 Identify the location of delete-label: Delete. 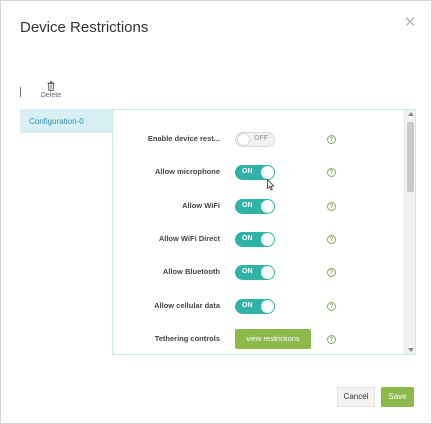
(51, 95).